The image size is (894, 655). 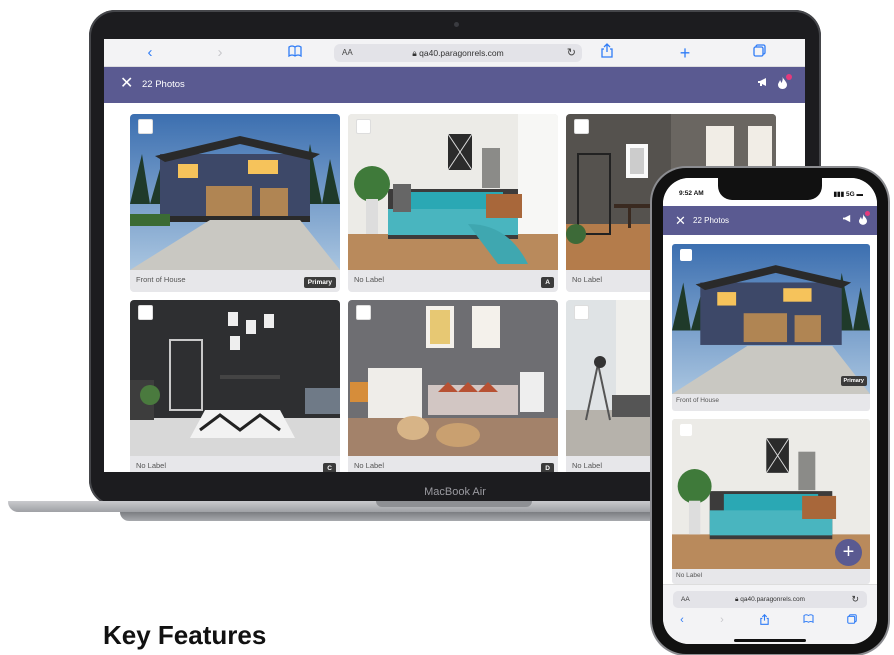 I want to click on living-photo, so click(x=453, y=378).